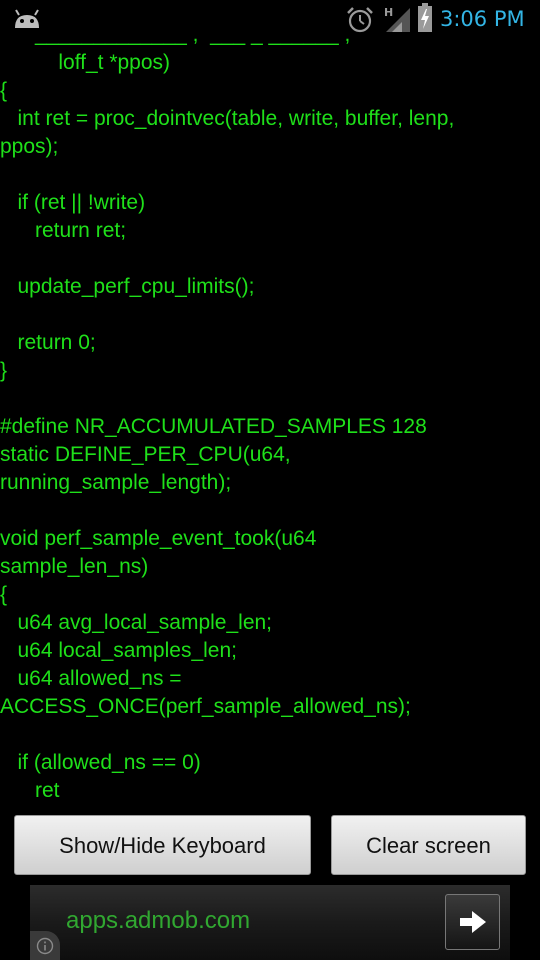  Describe the element at coordinates (396, 18) in the screenshot. I see `signal-icon: H` at that location.